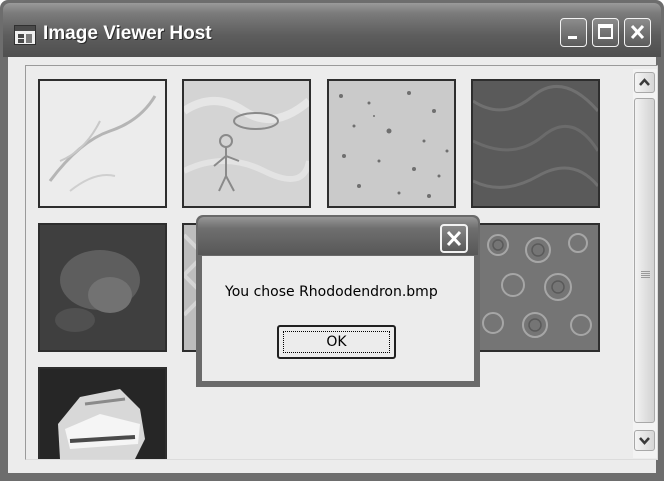  Describe the element at coordinates (331, 292) in the screenshot. I see `dialog-message: You chose Rhododendron.bmp` at that location.